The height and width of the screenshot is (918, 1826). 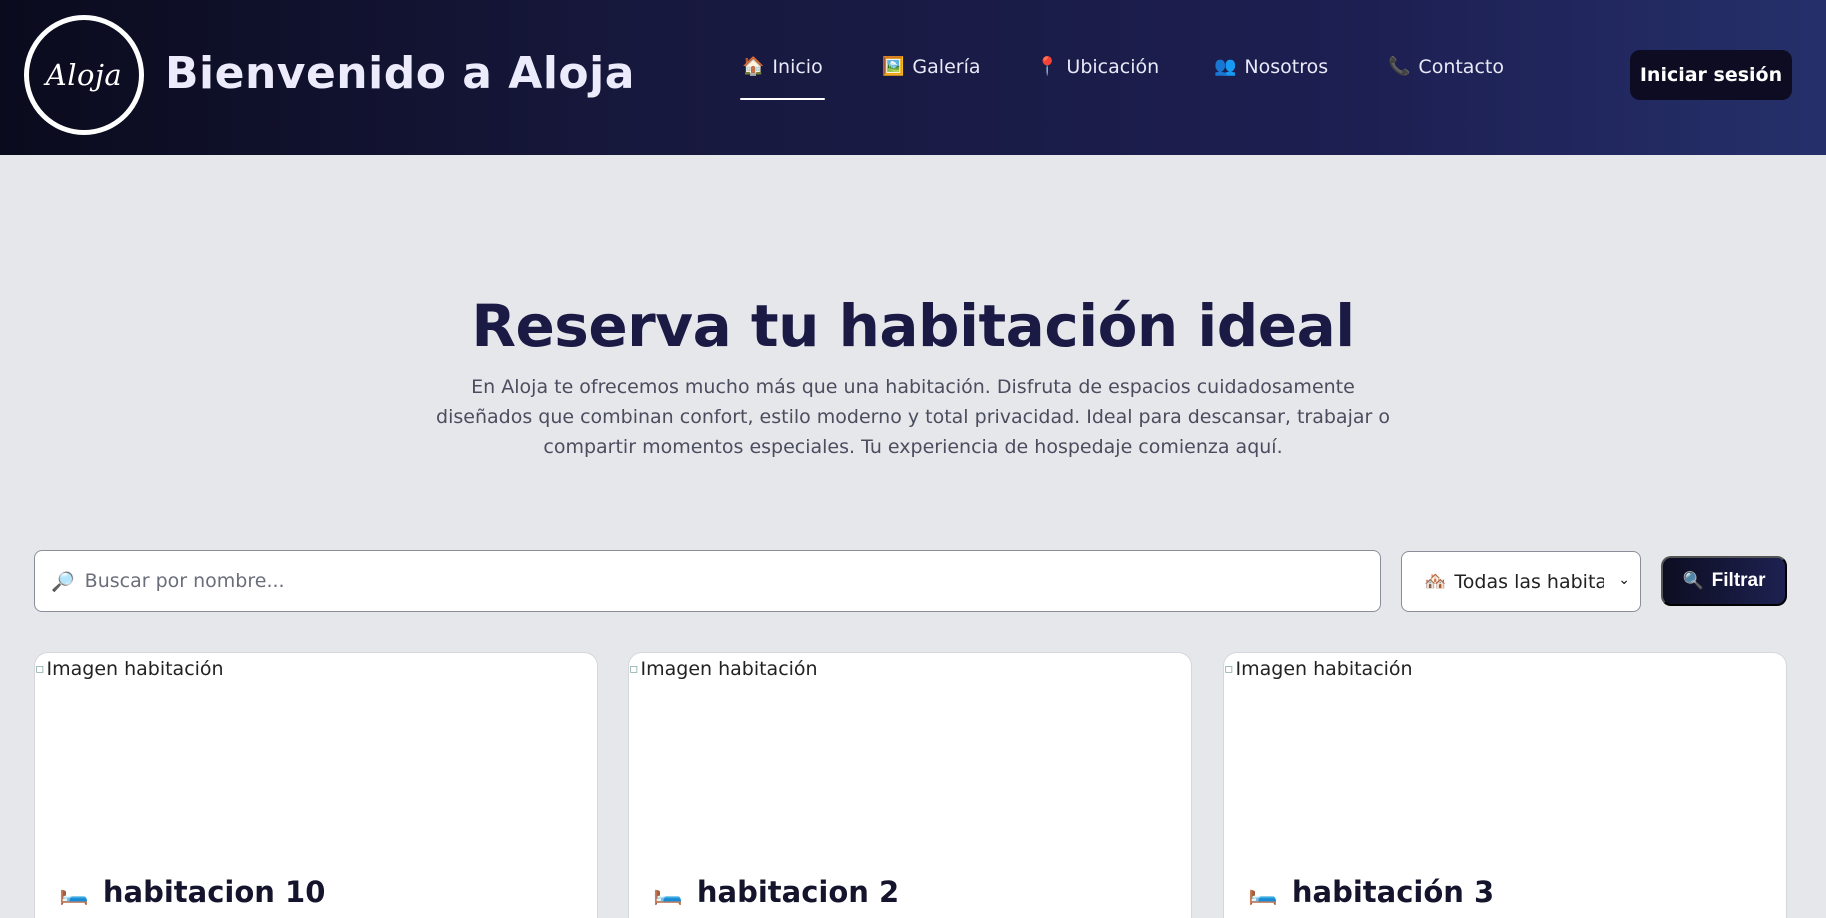 What do you see at coordinates (753, 66) in the screenshot?
I see `home-icon: 🏠` at bounding box center [753, 66].